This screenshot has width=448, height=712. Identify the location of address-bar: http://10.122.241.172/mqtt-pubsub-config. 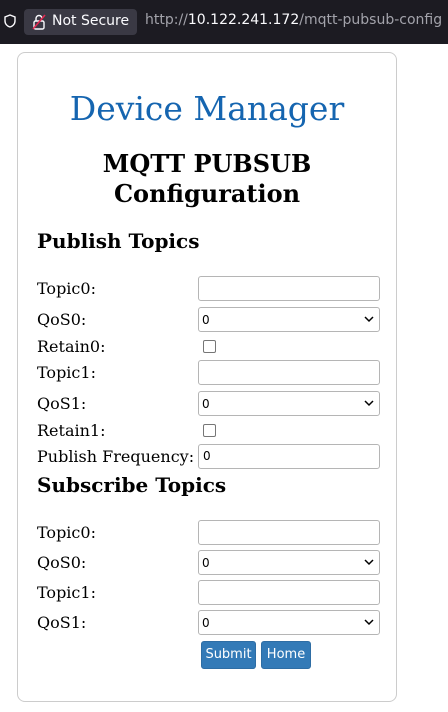
(293, 20).